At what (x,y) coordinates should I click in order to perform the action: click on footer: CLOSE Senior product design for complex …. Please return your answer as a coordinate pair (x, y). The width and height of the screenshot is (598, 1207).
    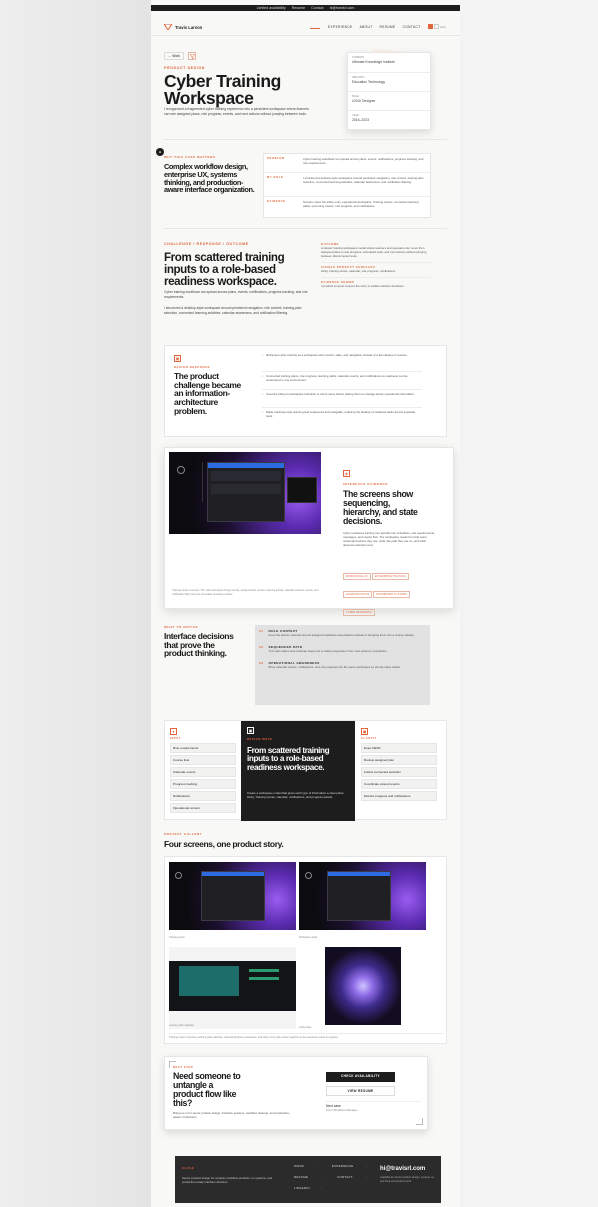
    Looking at the image, I should click on (308, 1179).